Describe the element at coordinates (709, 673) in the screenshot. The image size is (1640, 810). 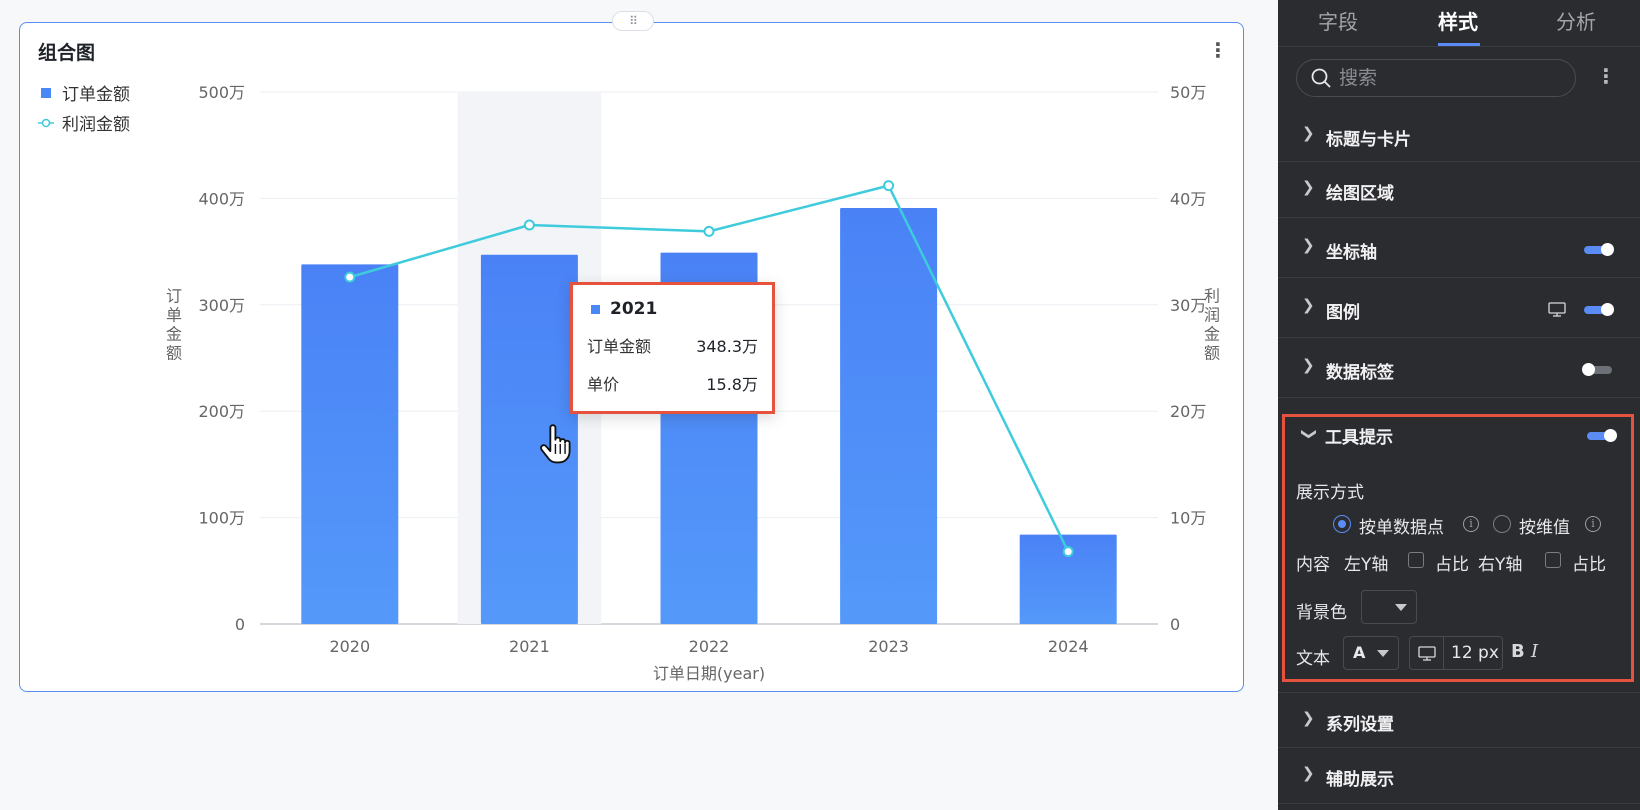
I see `x-axis-title: 订单日期(year)` at that location.